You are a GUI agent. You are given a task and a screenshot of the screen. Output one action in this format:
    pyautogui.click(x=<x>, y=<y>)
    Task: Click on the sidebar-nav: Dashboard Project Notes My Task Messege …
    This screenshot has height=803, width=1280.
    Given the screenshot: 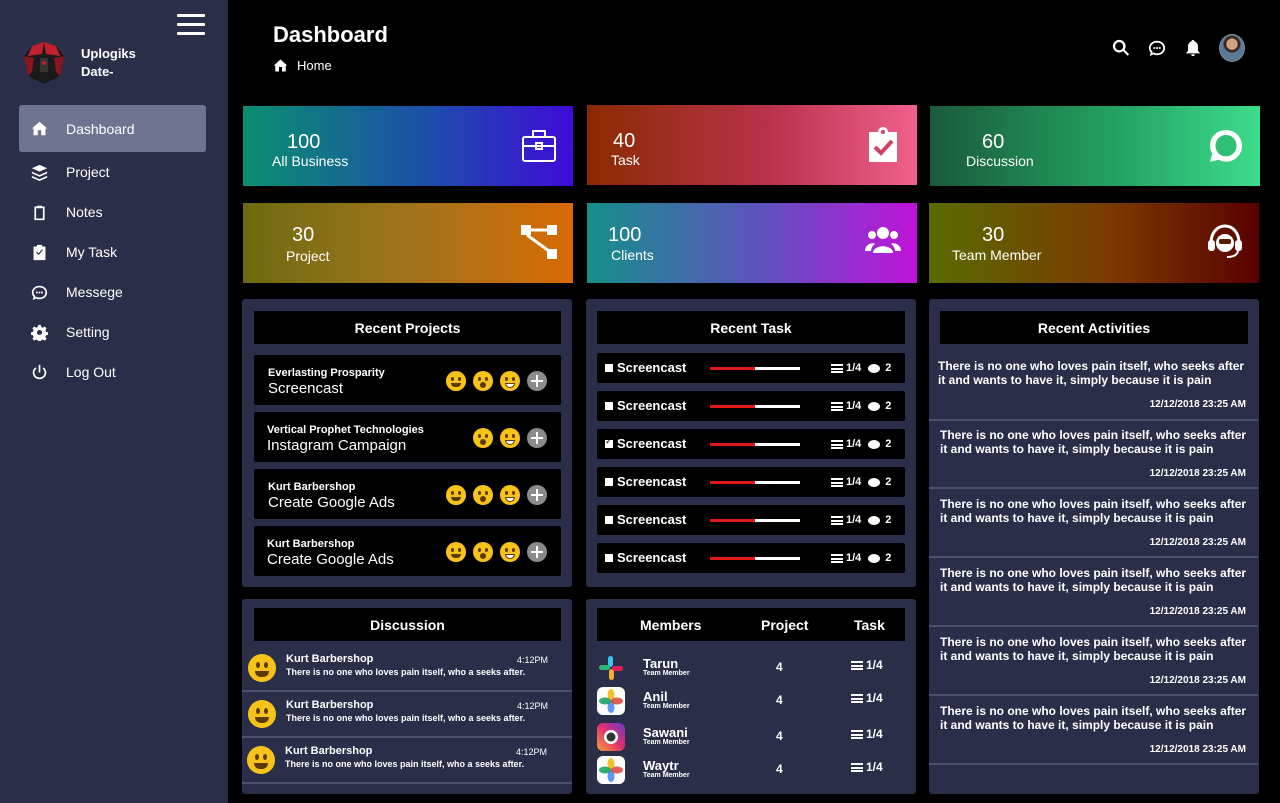 What is the action you would take?
    pyautogui.click(x=112, y=248)
    